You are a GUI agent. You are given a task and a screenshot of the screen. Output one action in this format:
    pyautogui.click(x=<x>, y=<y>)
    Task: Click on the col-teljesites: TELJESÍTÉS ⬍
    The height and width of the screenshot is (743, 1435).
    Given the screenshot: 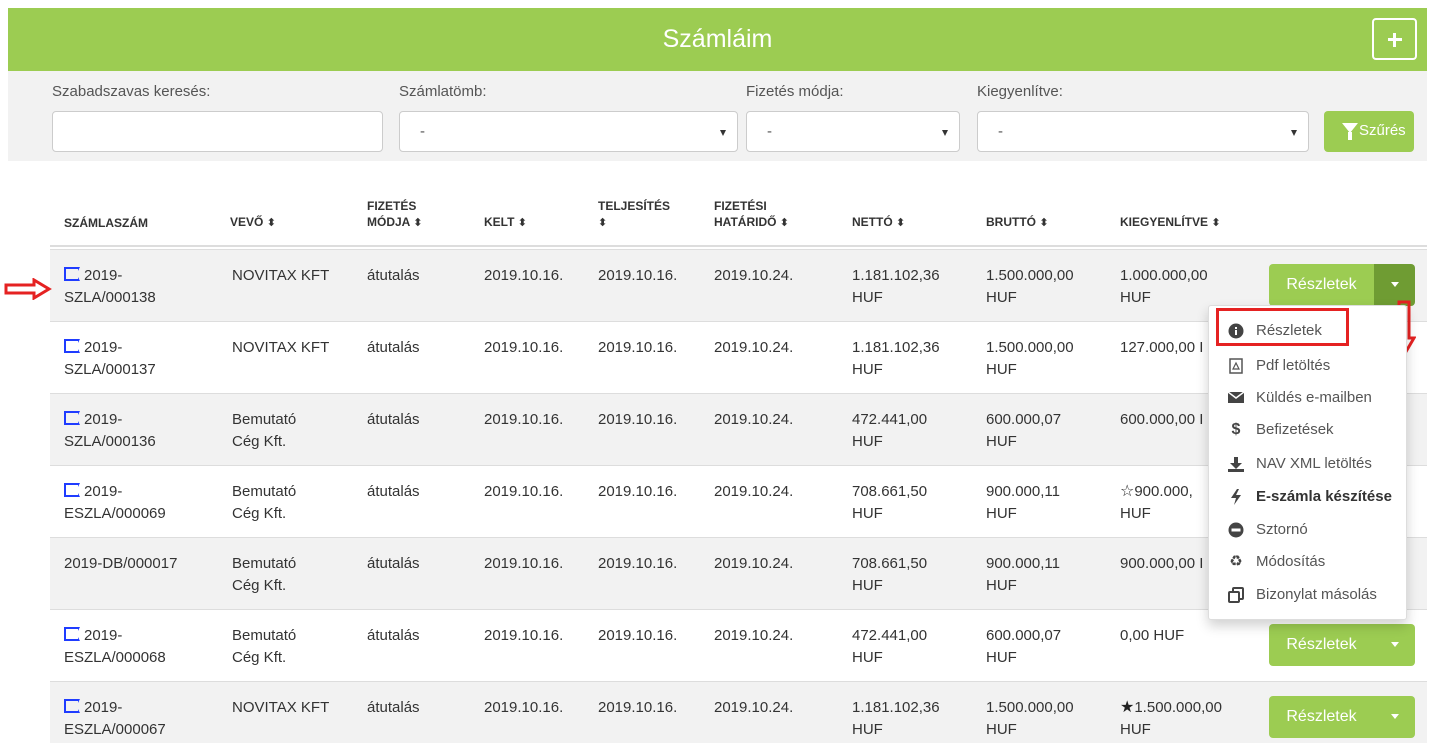 What is the action you would take?
    pyautogui.click(x=634, y=214)
    